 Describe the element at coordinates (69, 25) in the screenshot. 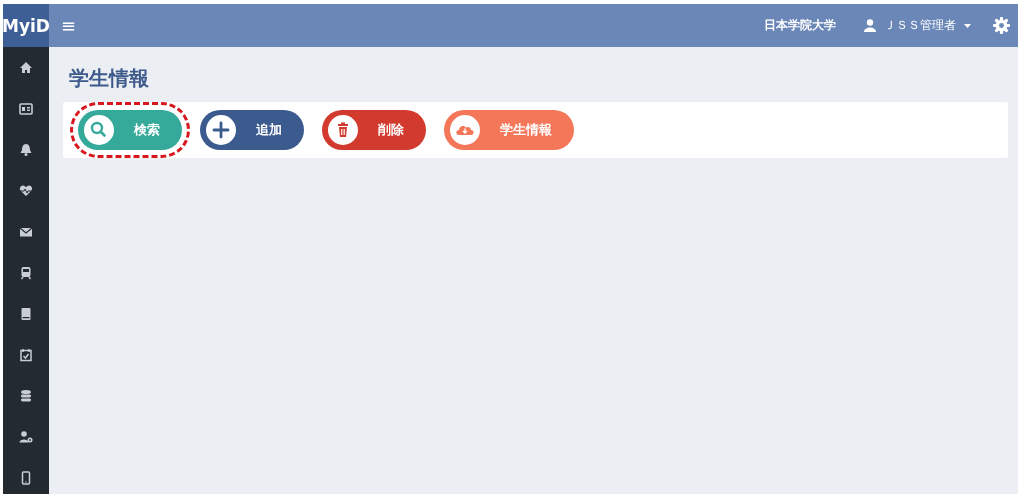

I see `menu-icon: ≡` at that location.